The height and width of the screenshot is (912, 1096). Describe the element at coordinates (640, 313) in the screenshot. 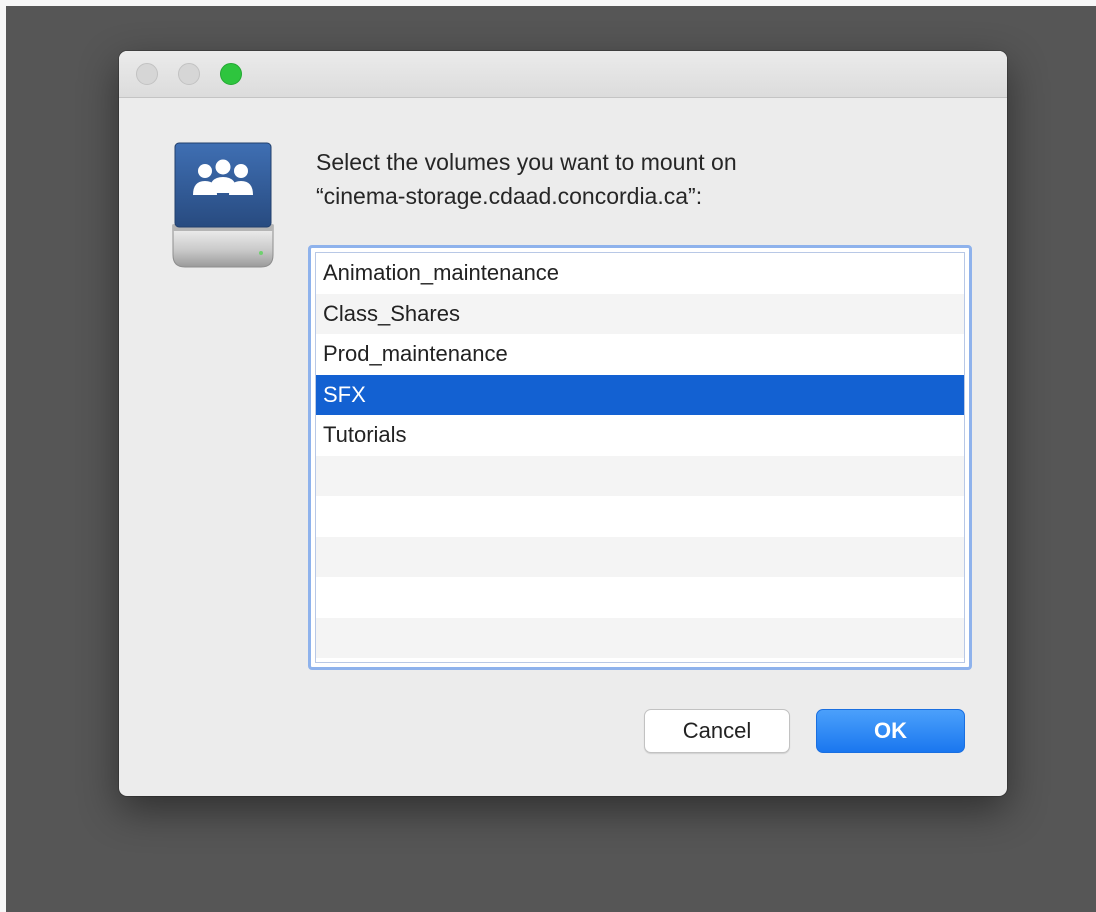

I see `volume-row-class-shares: Class_Shares` at that location.